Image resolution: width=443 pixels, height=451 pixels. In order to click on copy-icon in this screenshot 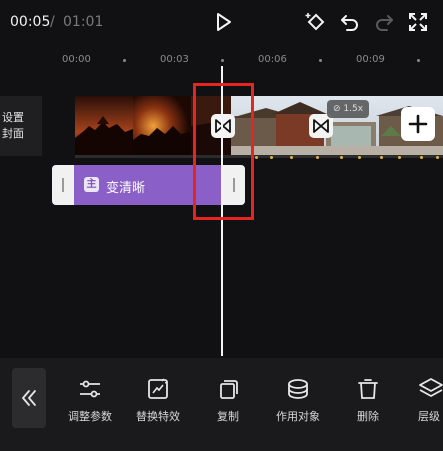, I will do `click(229, 389)`.